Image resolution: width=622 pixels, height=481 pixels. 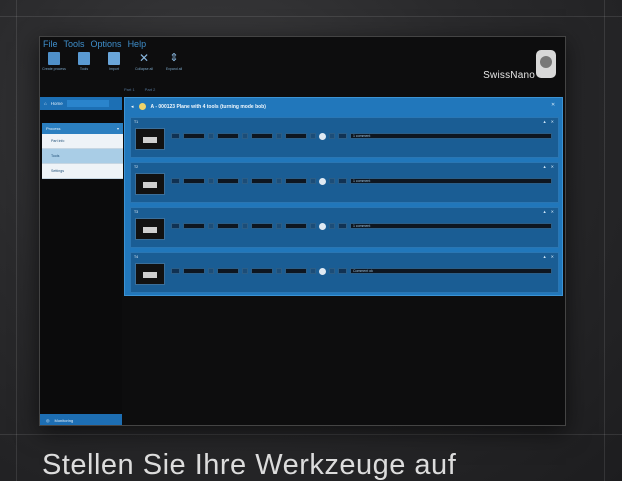 I want to click on menu-options: Options, so click(x=106, y=44).